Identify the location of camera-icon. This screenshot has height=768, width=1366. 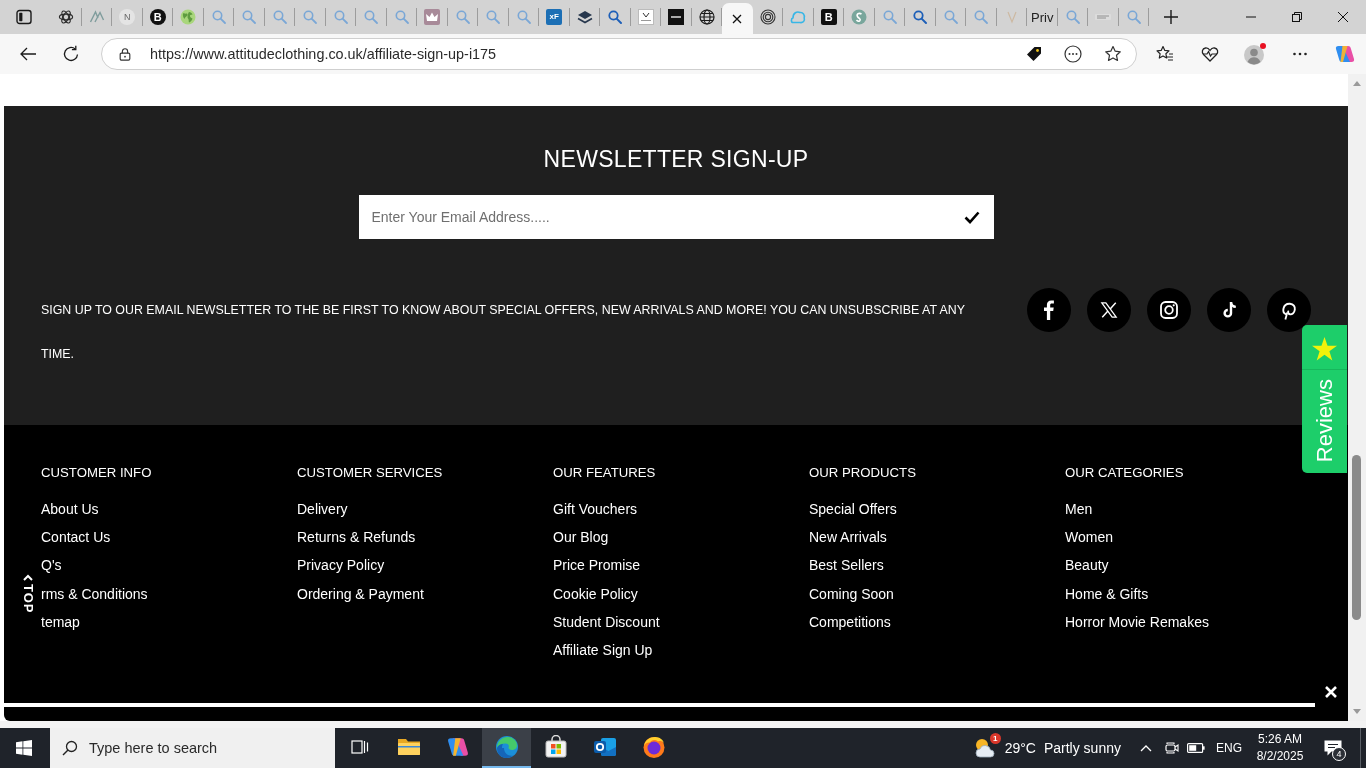
(1172, 748).